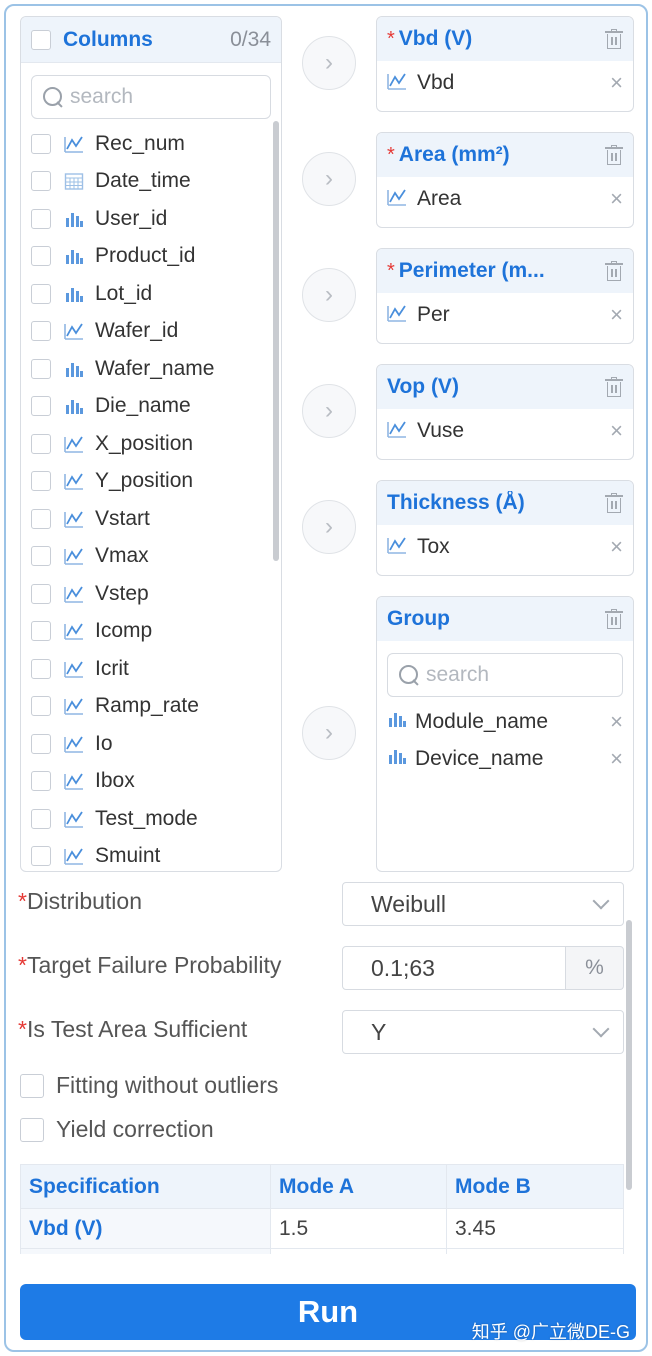  Describe the element at coordinates (151, 855) in the screenshot. I see `column-item: Smuint` at that location.